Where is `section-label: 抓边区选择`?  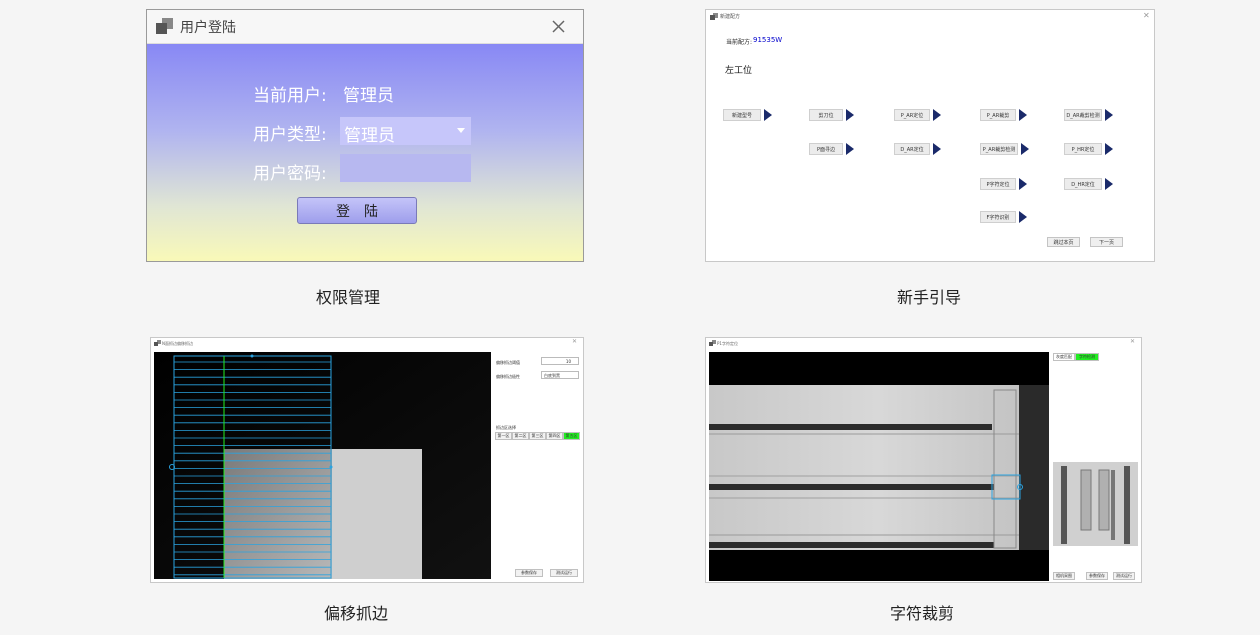
section-label: 抓边区选择 is located at coordinates (506, 427).